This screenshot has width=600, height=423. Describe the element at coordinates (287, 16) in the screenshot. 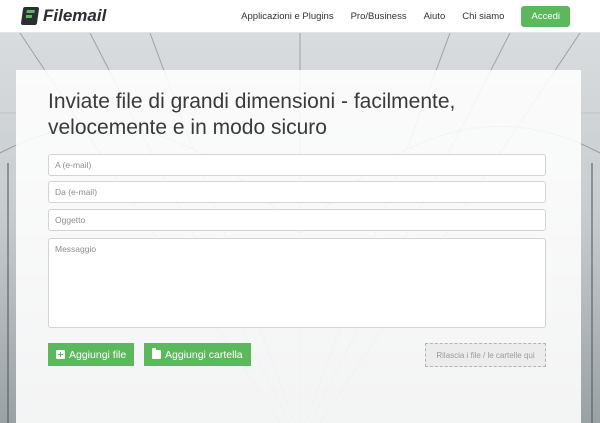

I see `nav-link-apps-plugins: Applicazioni e Plugins` at that location.